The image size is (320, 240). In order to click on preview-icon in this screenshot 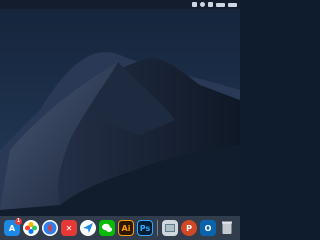, I will do `click(170, 228)`.